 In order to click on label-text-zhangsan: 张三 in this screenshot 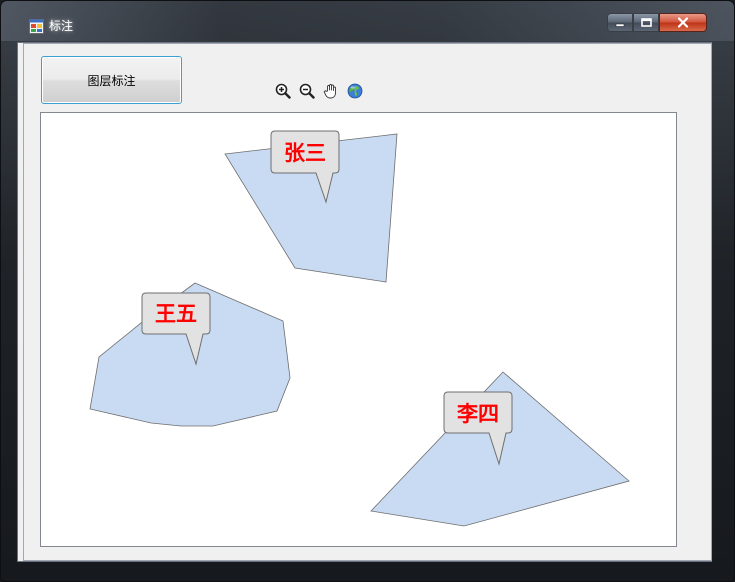, I will do `click(305, 152)`.